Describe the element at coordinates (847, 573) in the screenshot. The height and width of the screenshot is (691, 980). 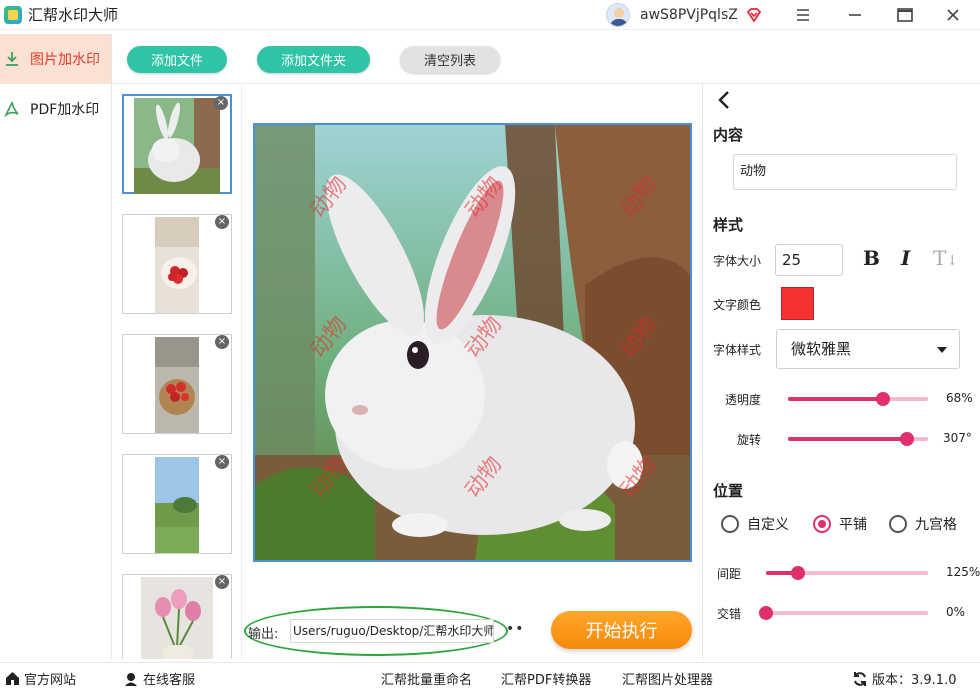
I see `spacing-slider` at that location.